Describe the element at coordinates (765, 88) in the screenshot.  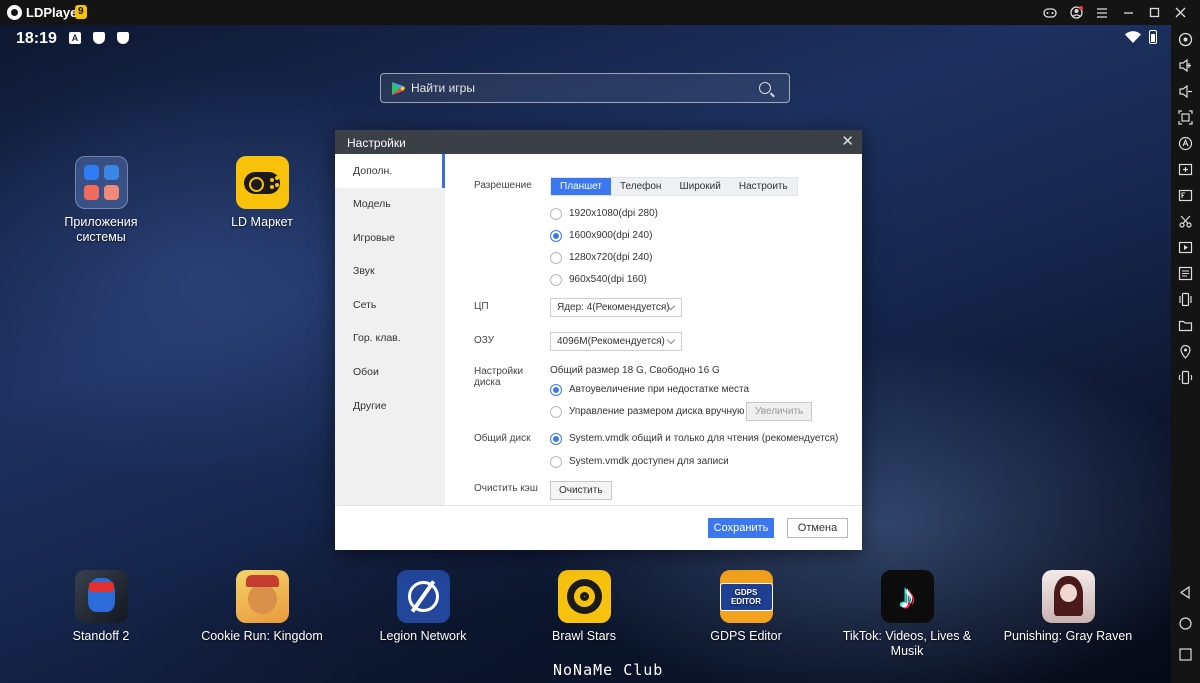
I see `search-icon` at that location.